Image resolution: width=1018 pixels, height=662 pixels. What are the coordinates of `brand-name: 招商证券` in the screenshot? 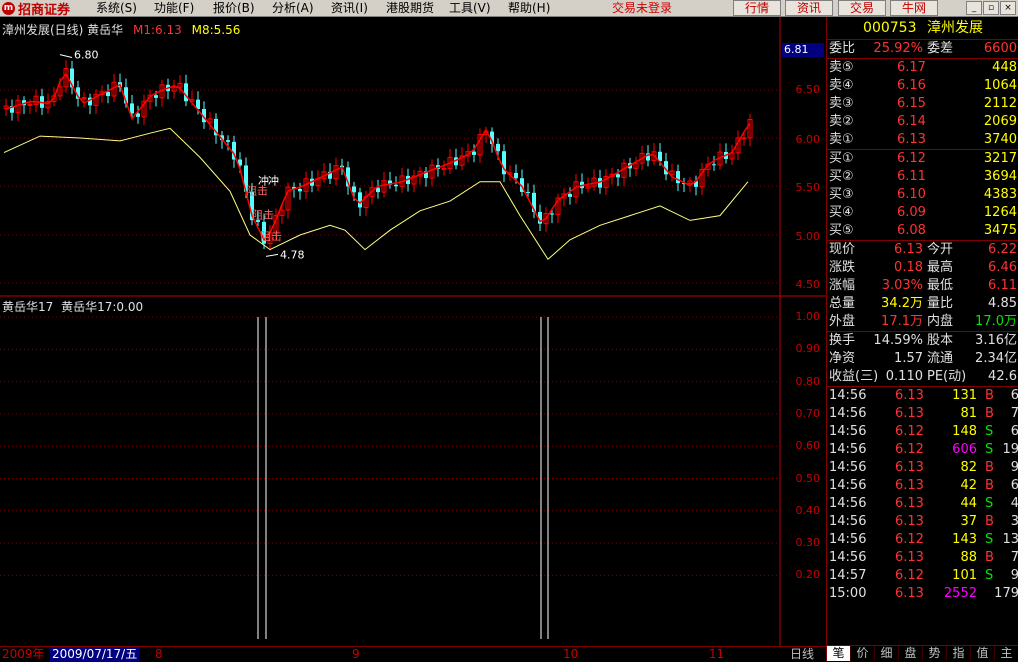 It's located at (44, 10).